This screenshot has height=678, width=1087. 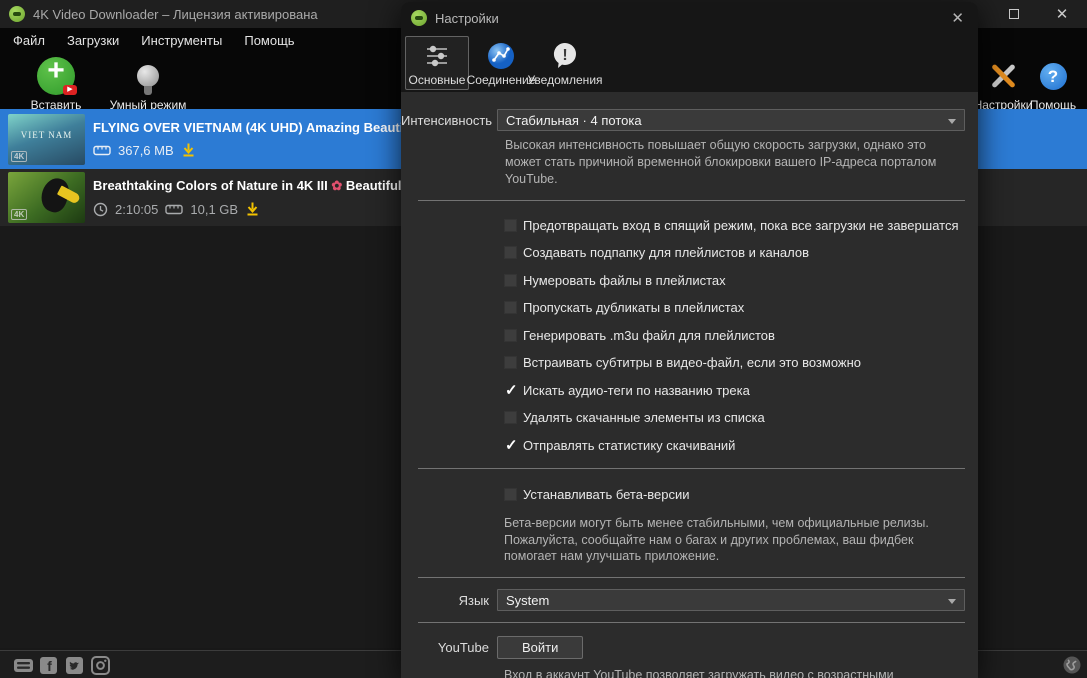 What do you see at coordinates (741, 495) in the screenshot?
I see `beta-checkbox-row: Устанавливать бета-версии` at bounding box center [741, 495].